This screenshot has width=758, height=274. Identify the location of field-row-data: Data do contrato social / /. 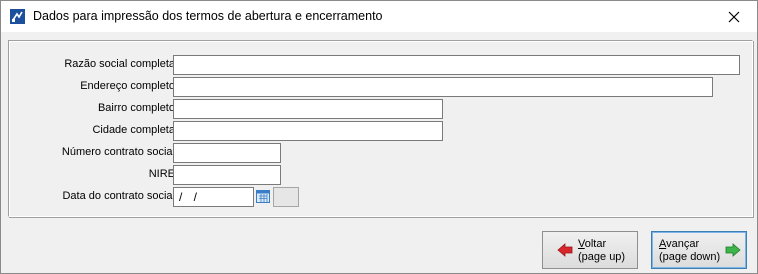
(379, 197).